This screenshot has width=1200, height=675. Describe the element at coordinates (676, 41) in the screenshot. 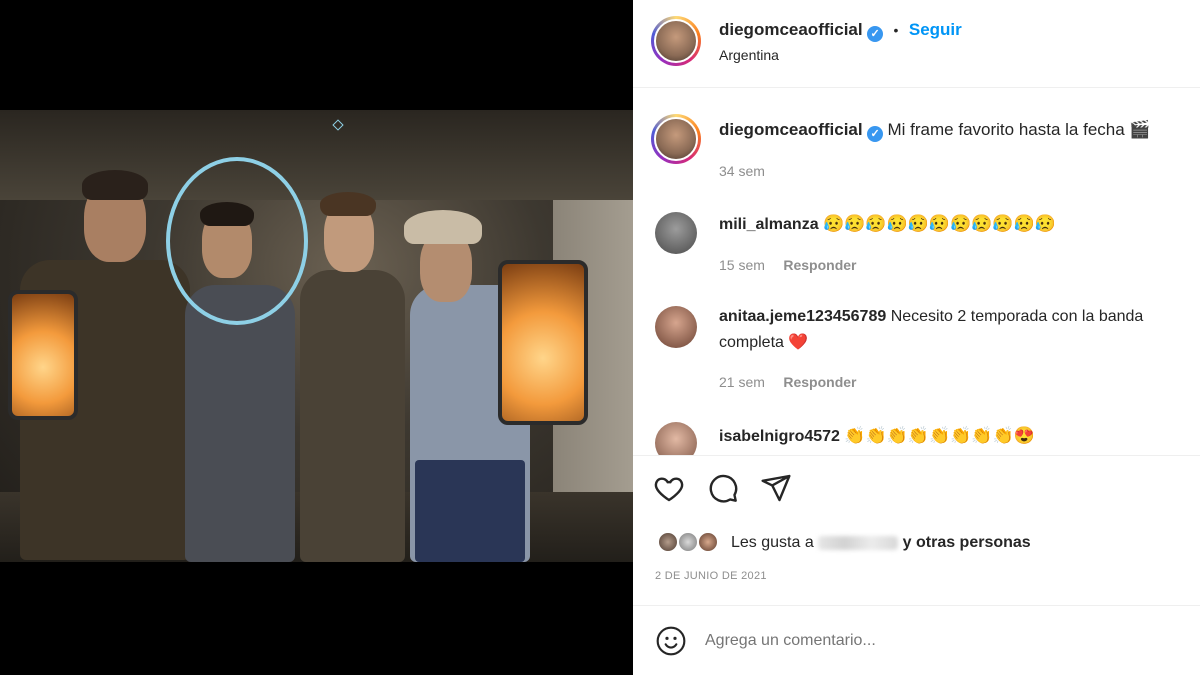

I see `author-avatar` at that location.